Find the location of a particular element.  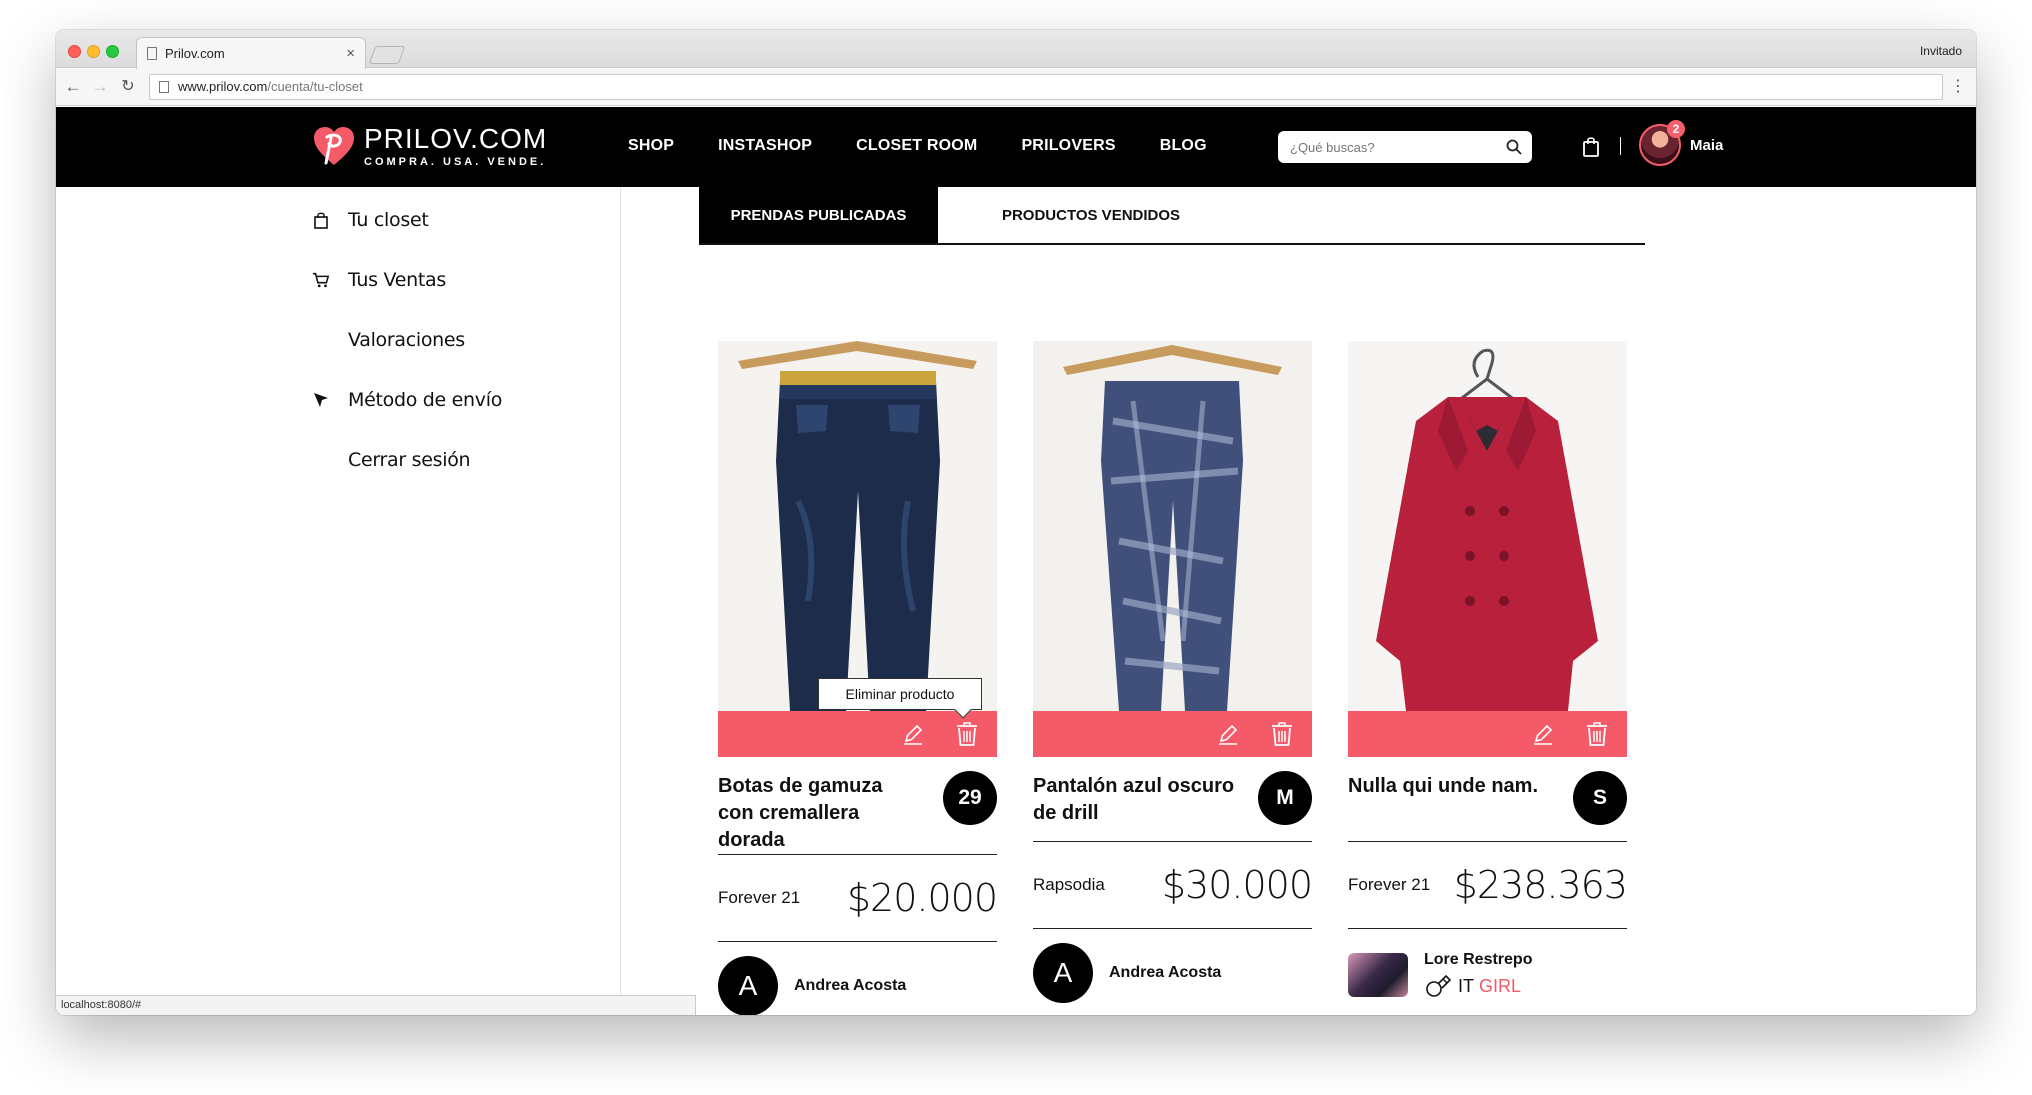

url-path: /cuenta/tu-closet is located at coordinates (315, 86).